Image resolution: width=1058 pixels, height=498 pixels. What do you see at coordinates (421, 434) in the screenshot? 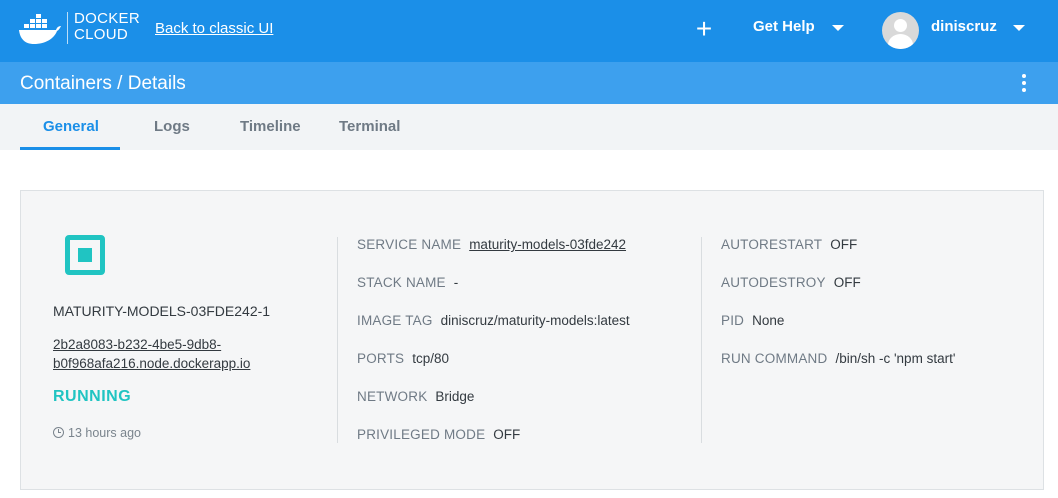
I see `detail-key: PRIVILEGED MODE` at bounding box center [421, 434].